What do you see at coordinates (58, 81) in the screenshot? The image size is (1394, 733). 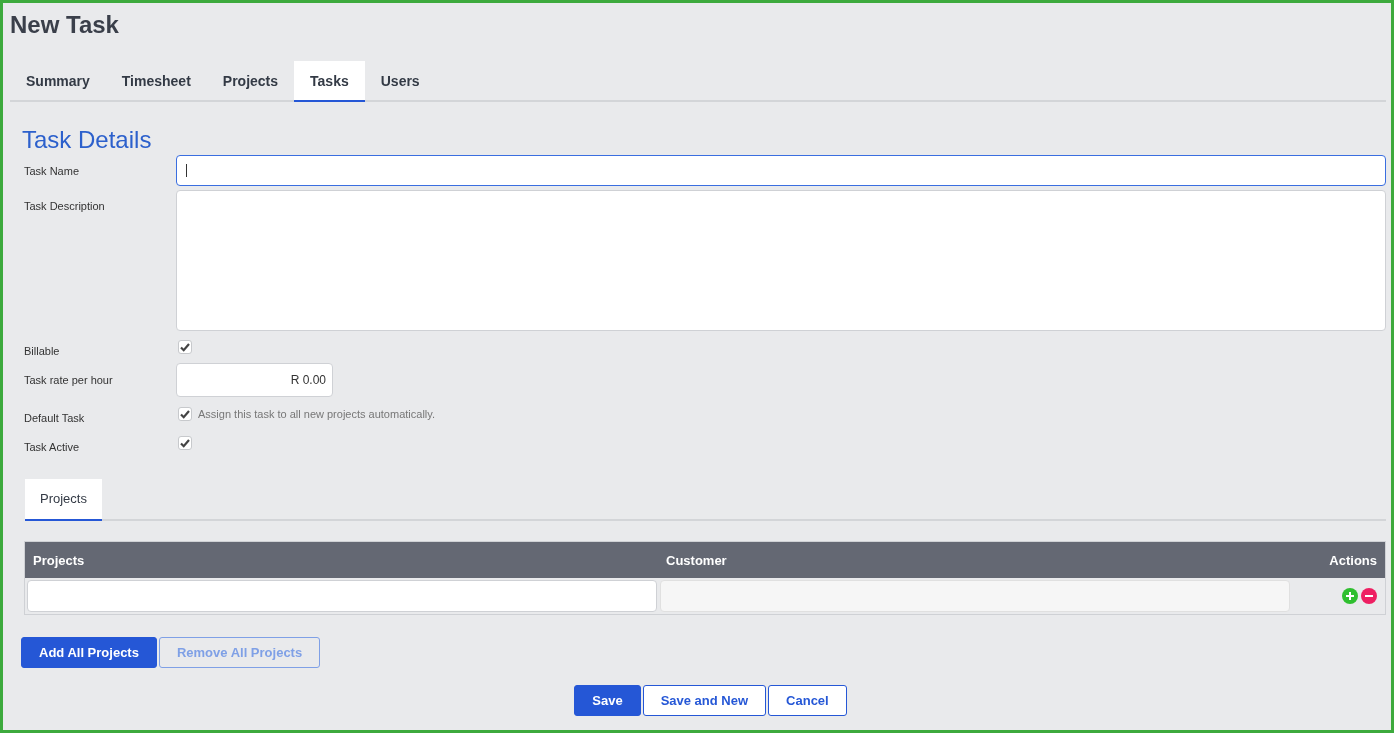 I see `tab: Summary` at bounding box center [58, 81].